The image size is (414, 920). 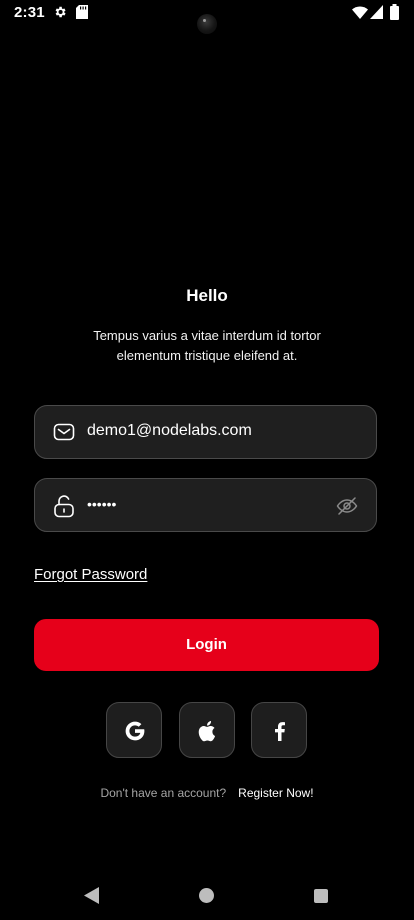 I want to click on back-icon, so click(x=91, y=898).